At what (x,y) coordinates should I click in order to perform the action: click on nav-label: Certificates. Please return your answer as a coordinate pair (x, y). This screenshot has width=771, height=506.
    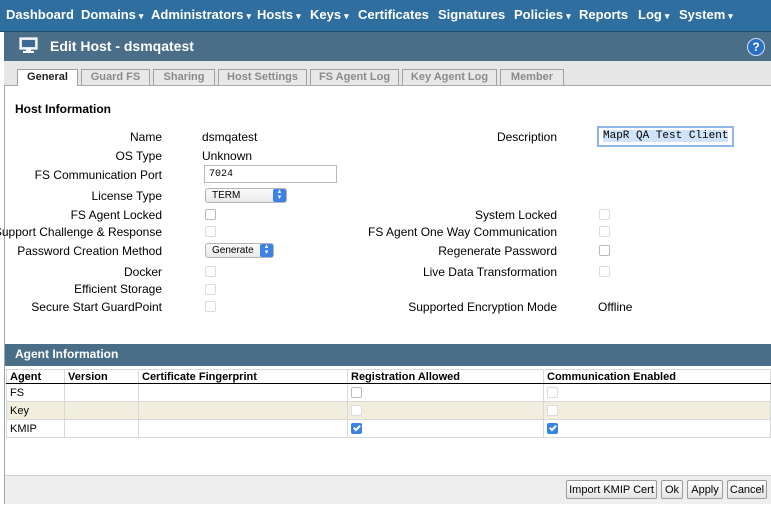
    Looking at the image, I should click on (393, 14).